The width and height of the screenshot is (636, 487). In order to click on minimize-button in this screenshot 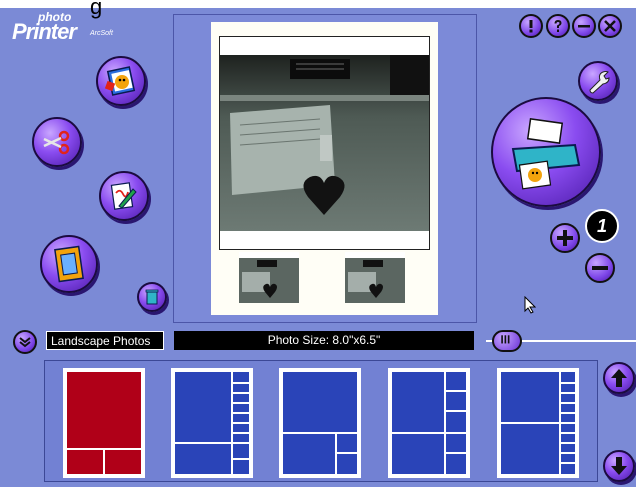, I will do `click(584, 26)`.